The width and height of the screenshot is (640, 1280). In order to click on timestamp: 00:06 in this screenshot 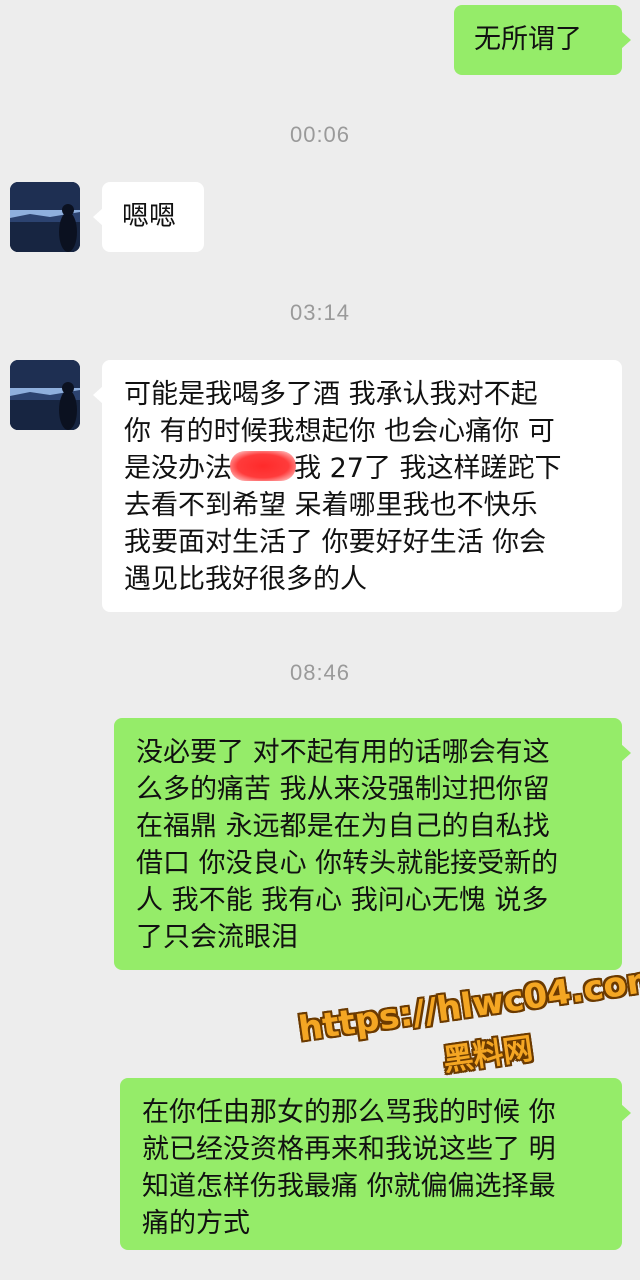, I will do `click(320, 134)`.